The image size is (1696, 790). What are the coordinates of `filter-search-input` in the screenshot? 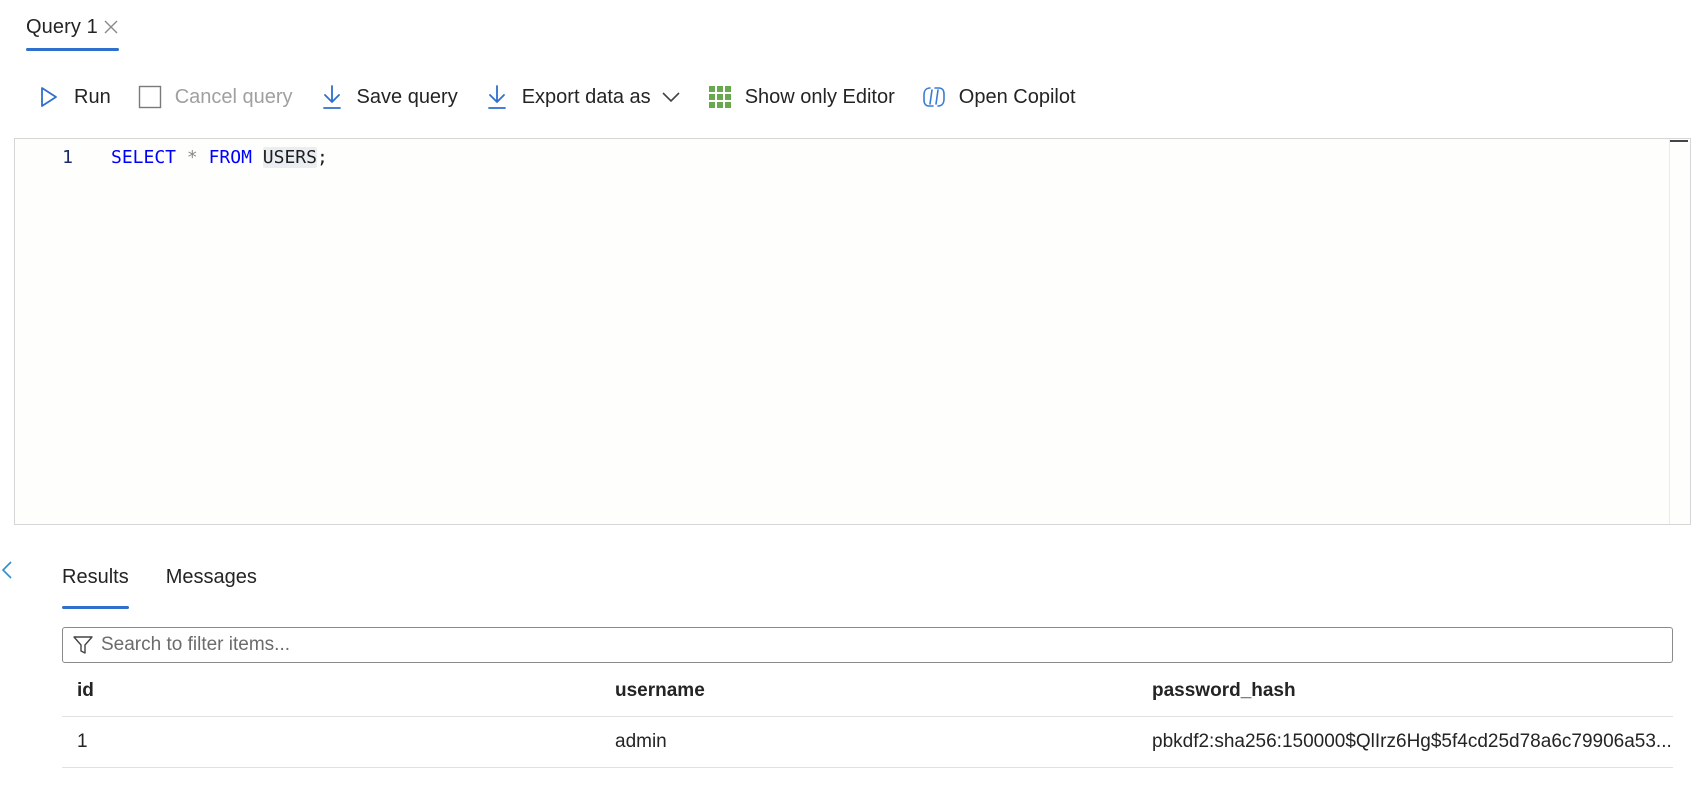 It's located at (885, 645).